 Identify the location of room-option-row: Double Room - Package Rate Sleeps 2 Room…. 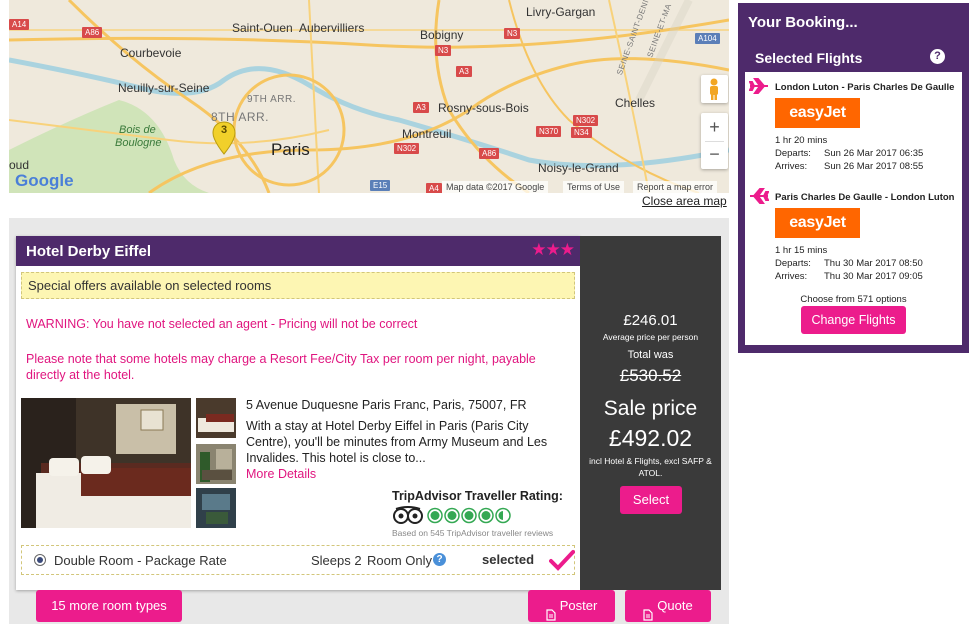
(298, 560).